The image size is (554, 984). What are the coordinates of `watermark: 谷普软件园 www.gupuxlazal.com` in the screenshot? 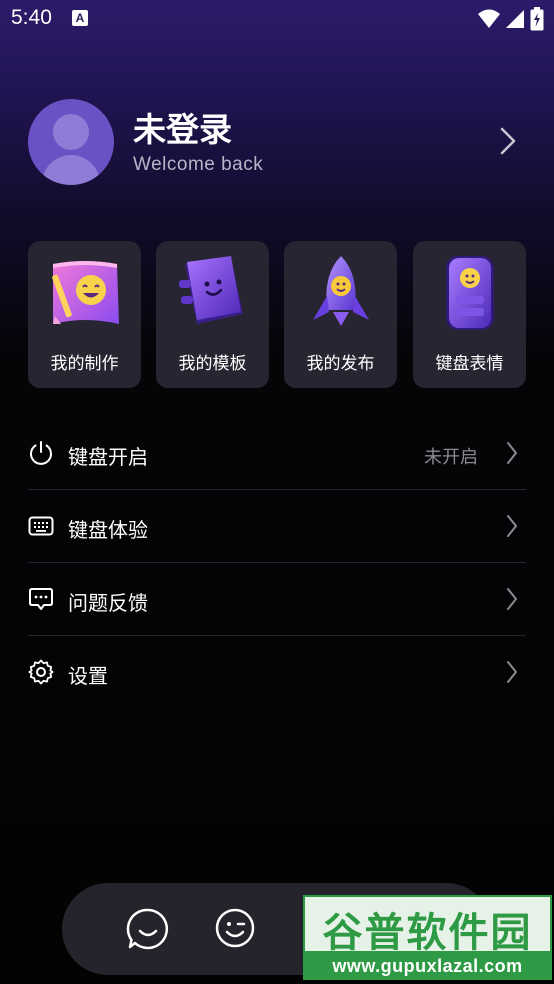 It's located at (427, 937).